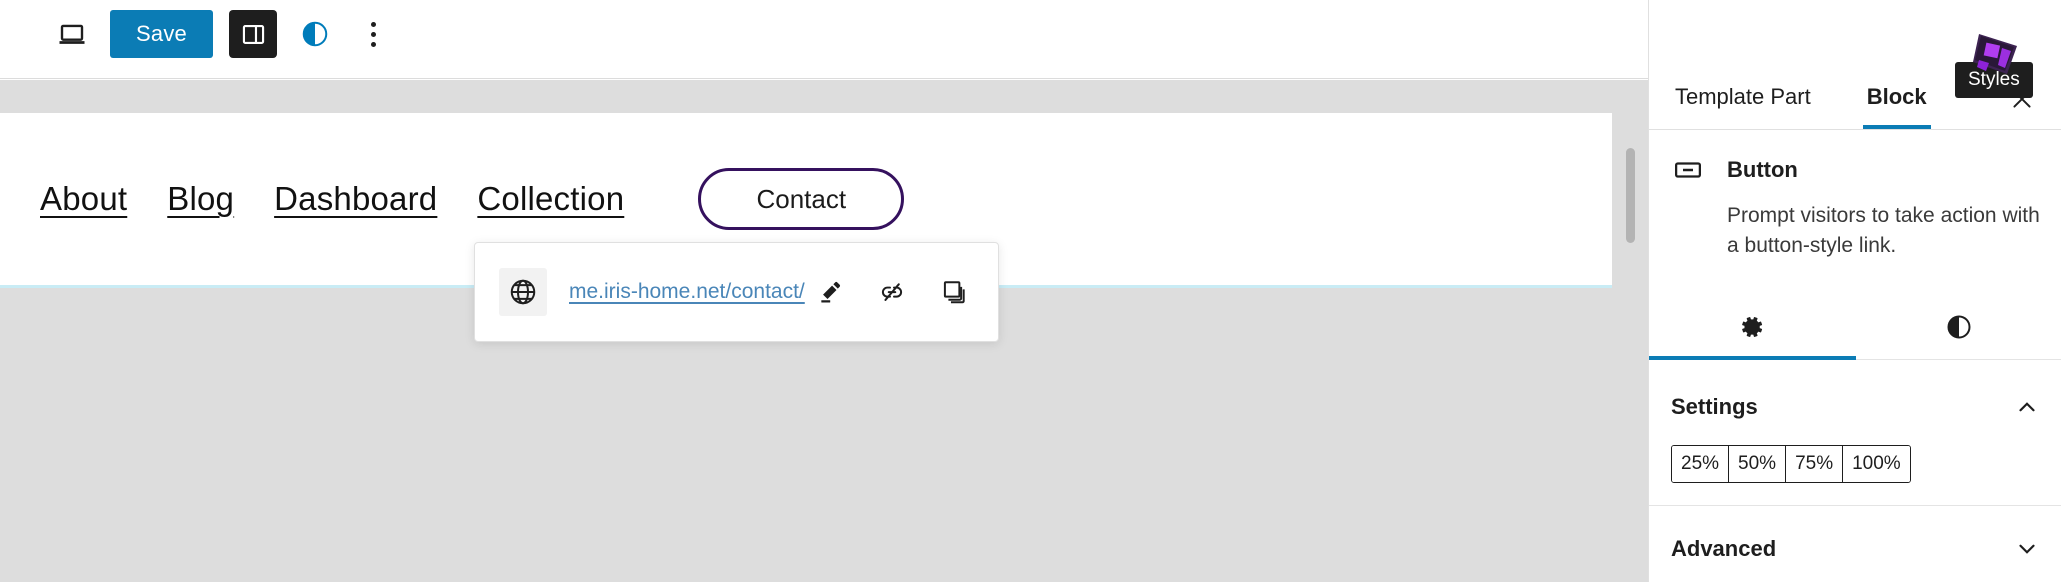 The width and height of the screenshot is (2061, 582). I want to click on kebab-menu-icon, so click(373, 34).